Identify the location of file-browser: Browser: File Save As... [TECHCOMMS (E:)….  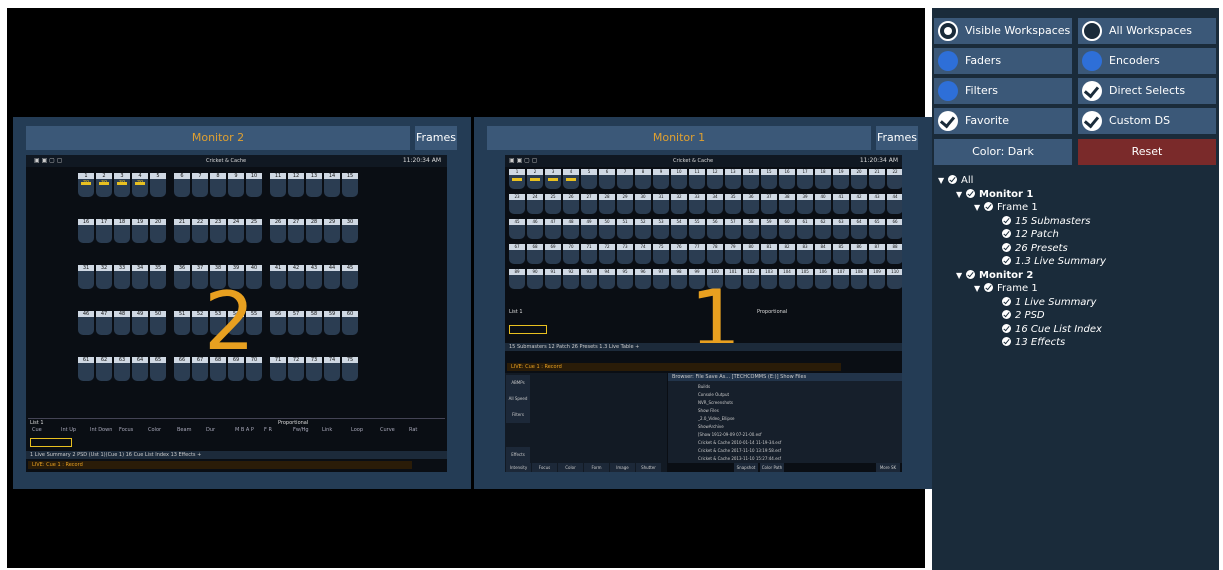
(785, 418).